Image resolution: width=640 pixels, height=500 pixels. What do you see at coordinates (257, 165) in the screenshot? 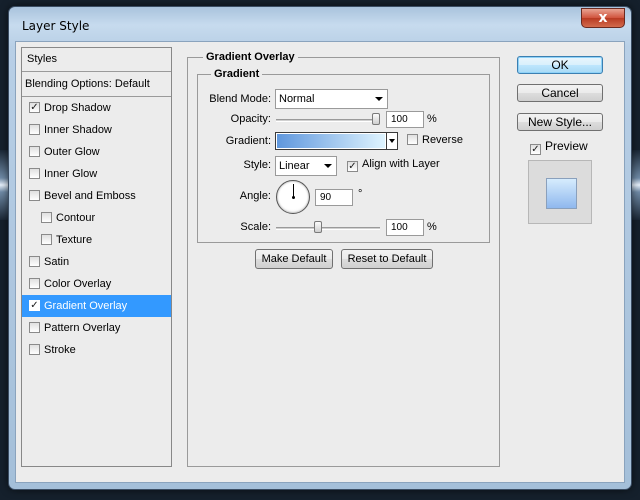
I see `style-label: Style:` at bounding box center [257, 165].